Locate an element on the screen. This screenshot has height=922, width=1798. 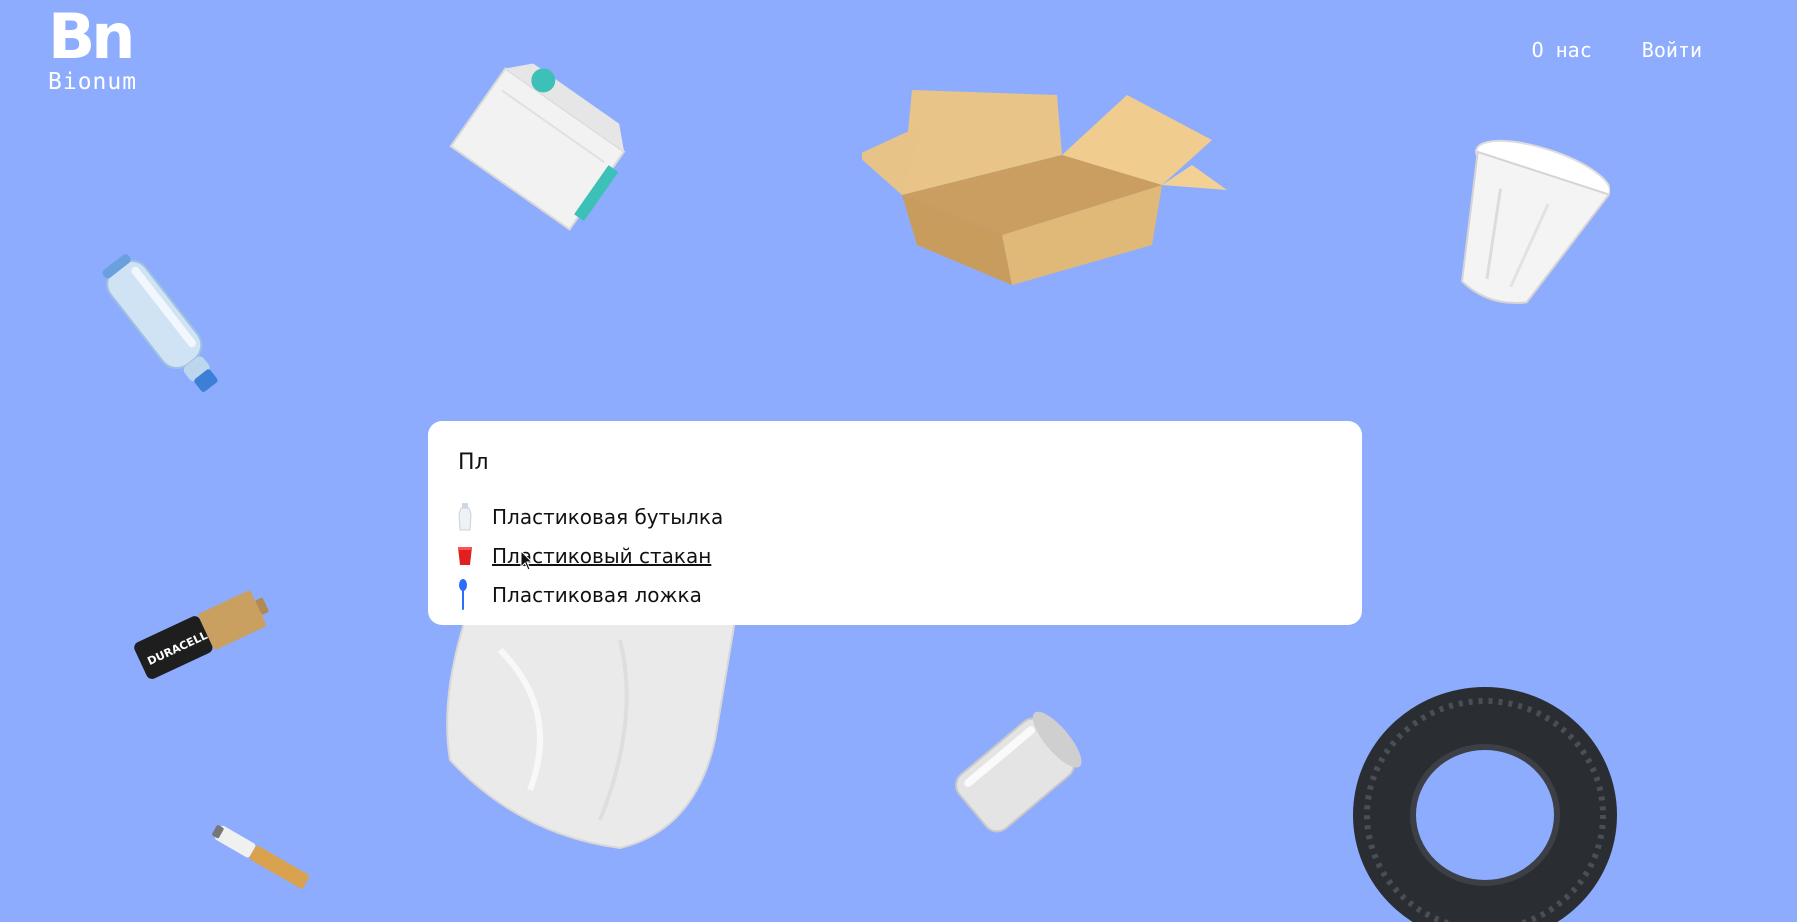
nav-about-link: О нас is located at coordinates (1562, 50).